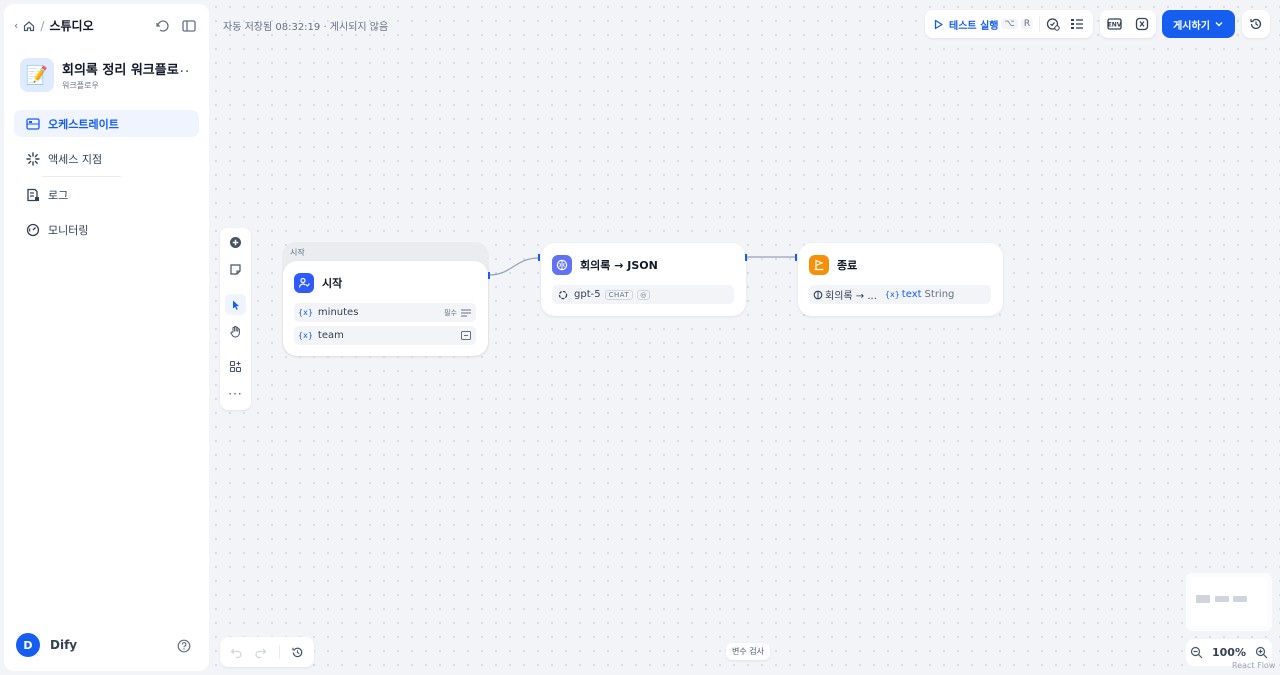  What do you see at coordinates (466, 335) in the screenshot?
I see `text-input-type-icon` at bounding box center [466, 335].